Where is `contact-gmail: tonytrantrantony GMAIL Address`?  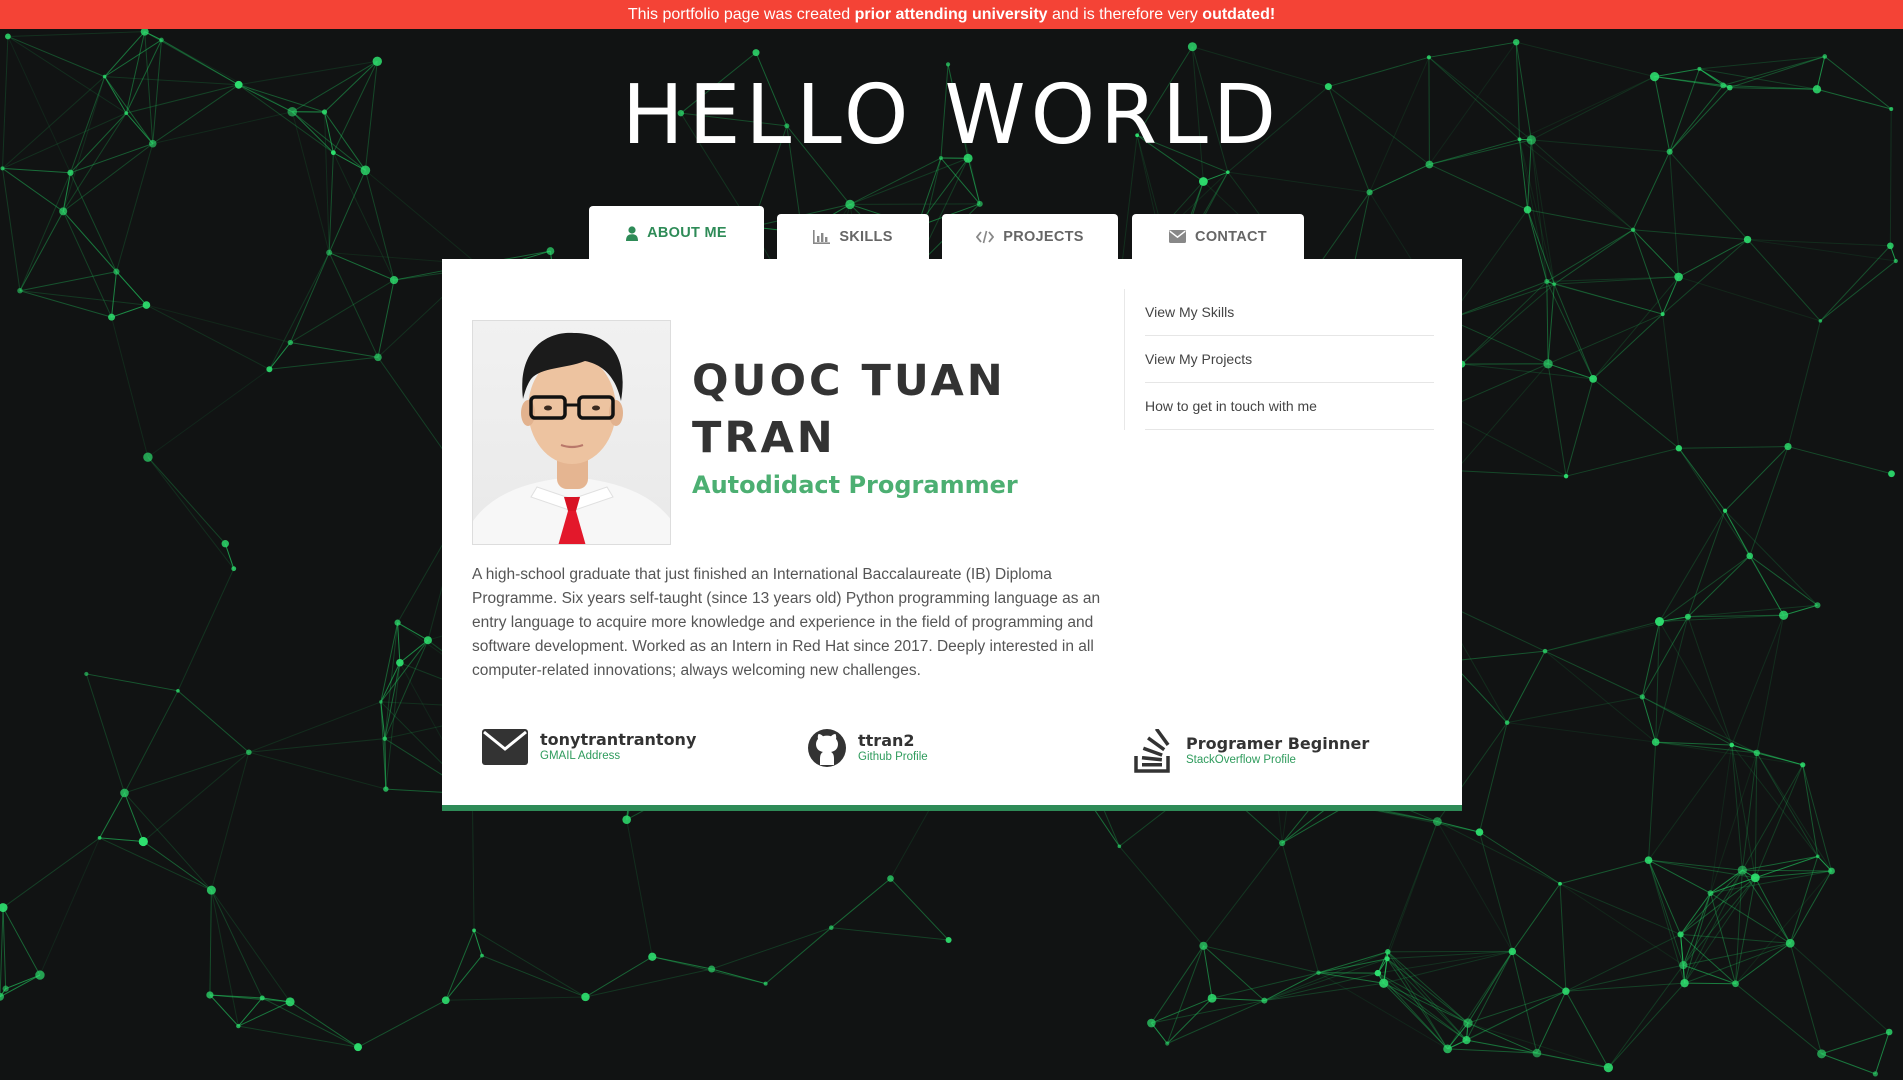 contact-gmail: tonytrantrantony GMAIL Address is located at coordinates (589, 747).